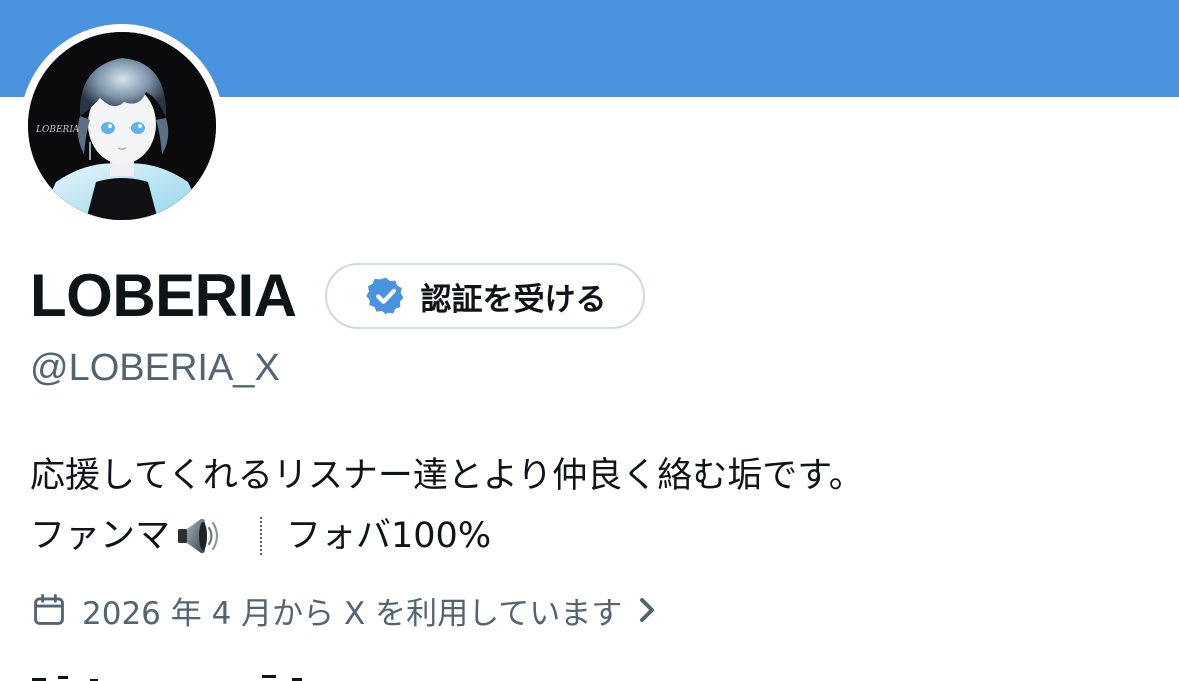 Image resolution: width=1179 pixels, height=681 pixels. I want to click on following-stats-row, so click(230, 674).